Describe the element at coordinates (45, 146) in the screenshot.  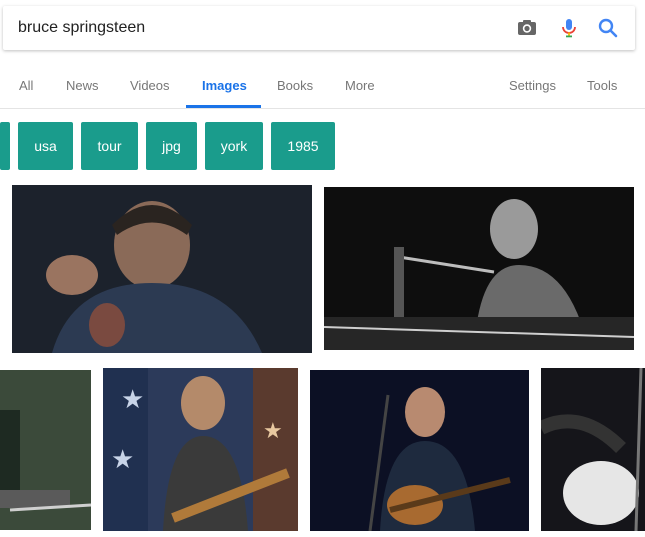
I see `chip-usa: usa` at that location.